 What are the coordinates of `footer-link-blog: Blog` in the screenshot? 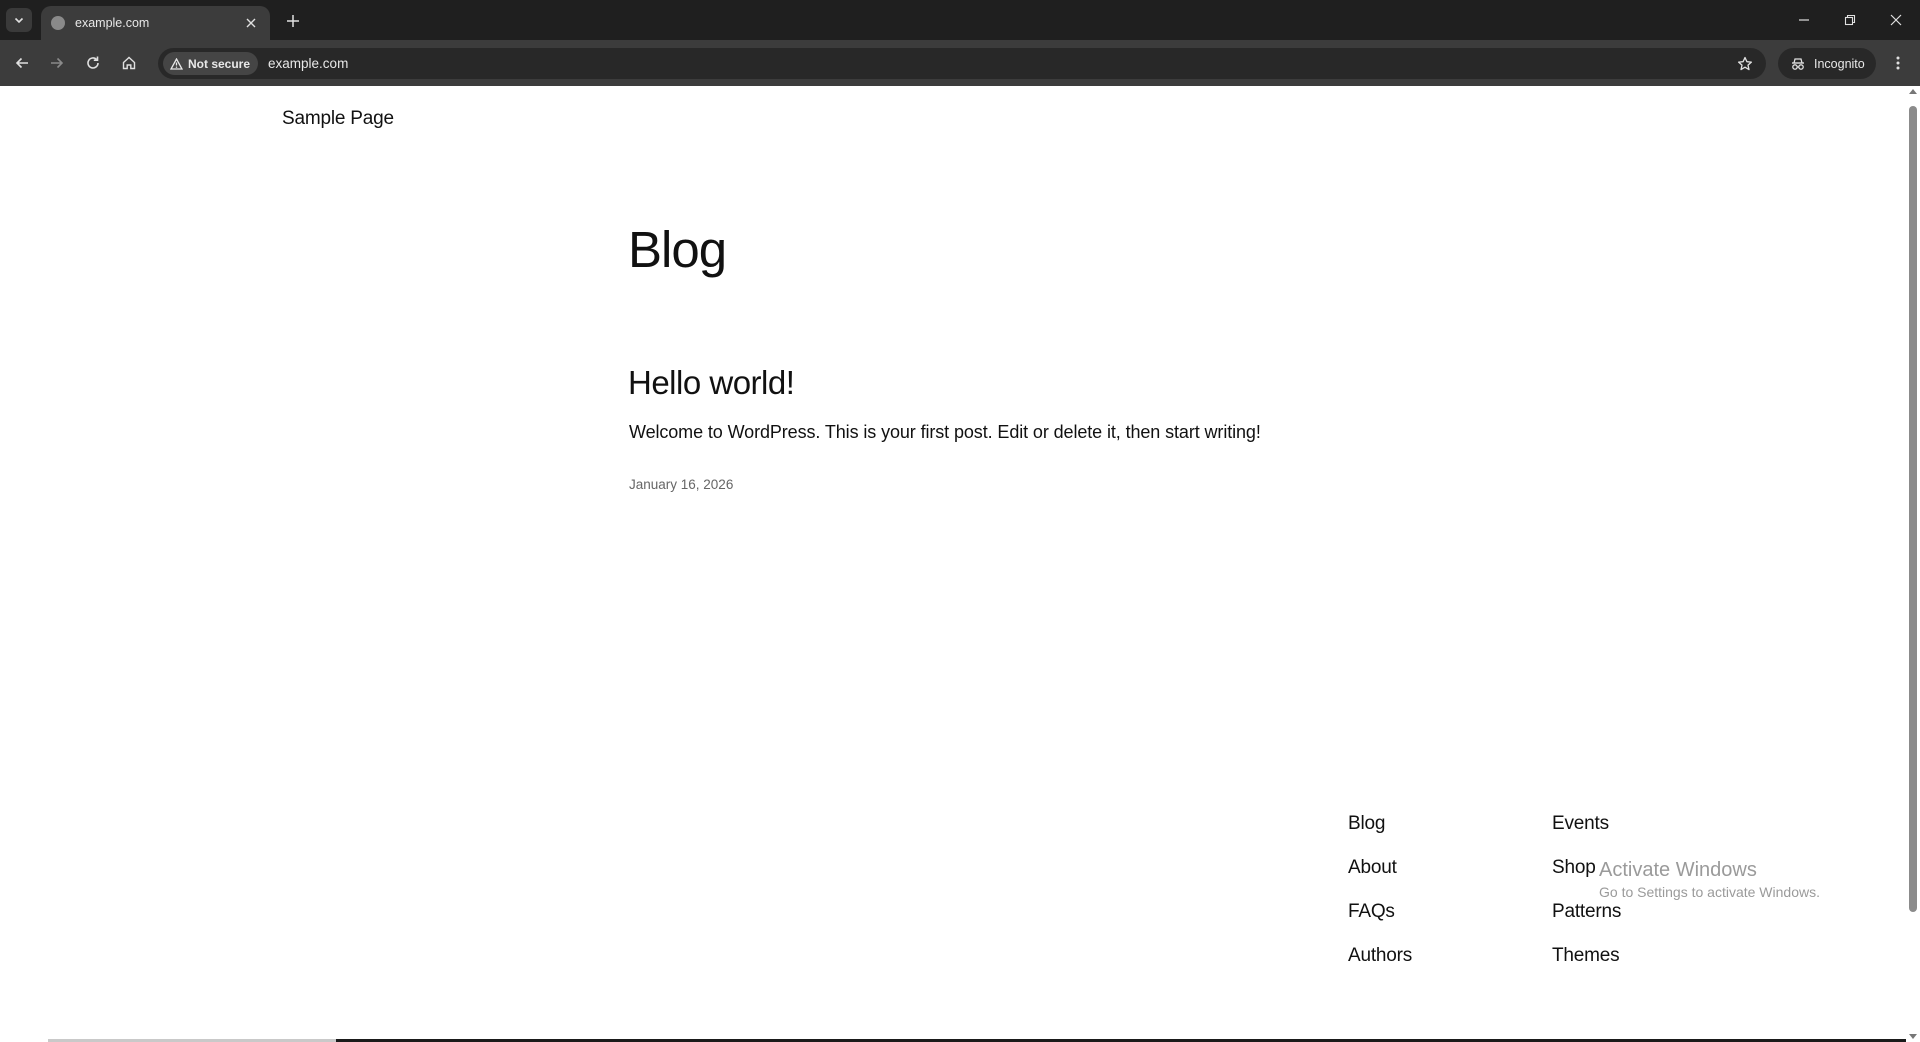 It's located at (1380, 834).